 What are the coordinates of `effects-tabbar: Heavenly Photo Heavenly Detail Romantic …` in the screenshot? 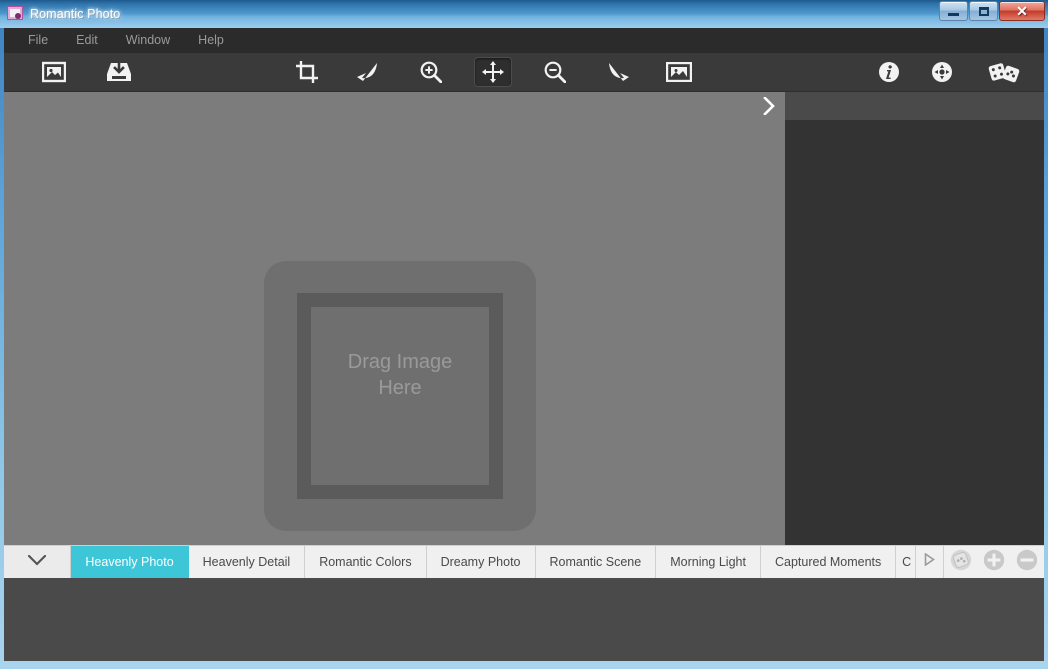 It's located at (524, 561).